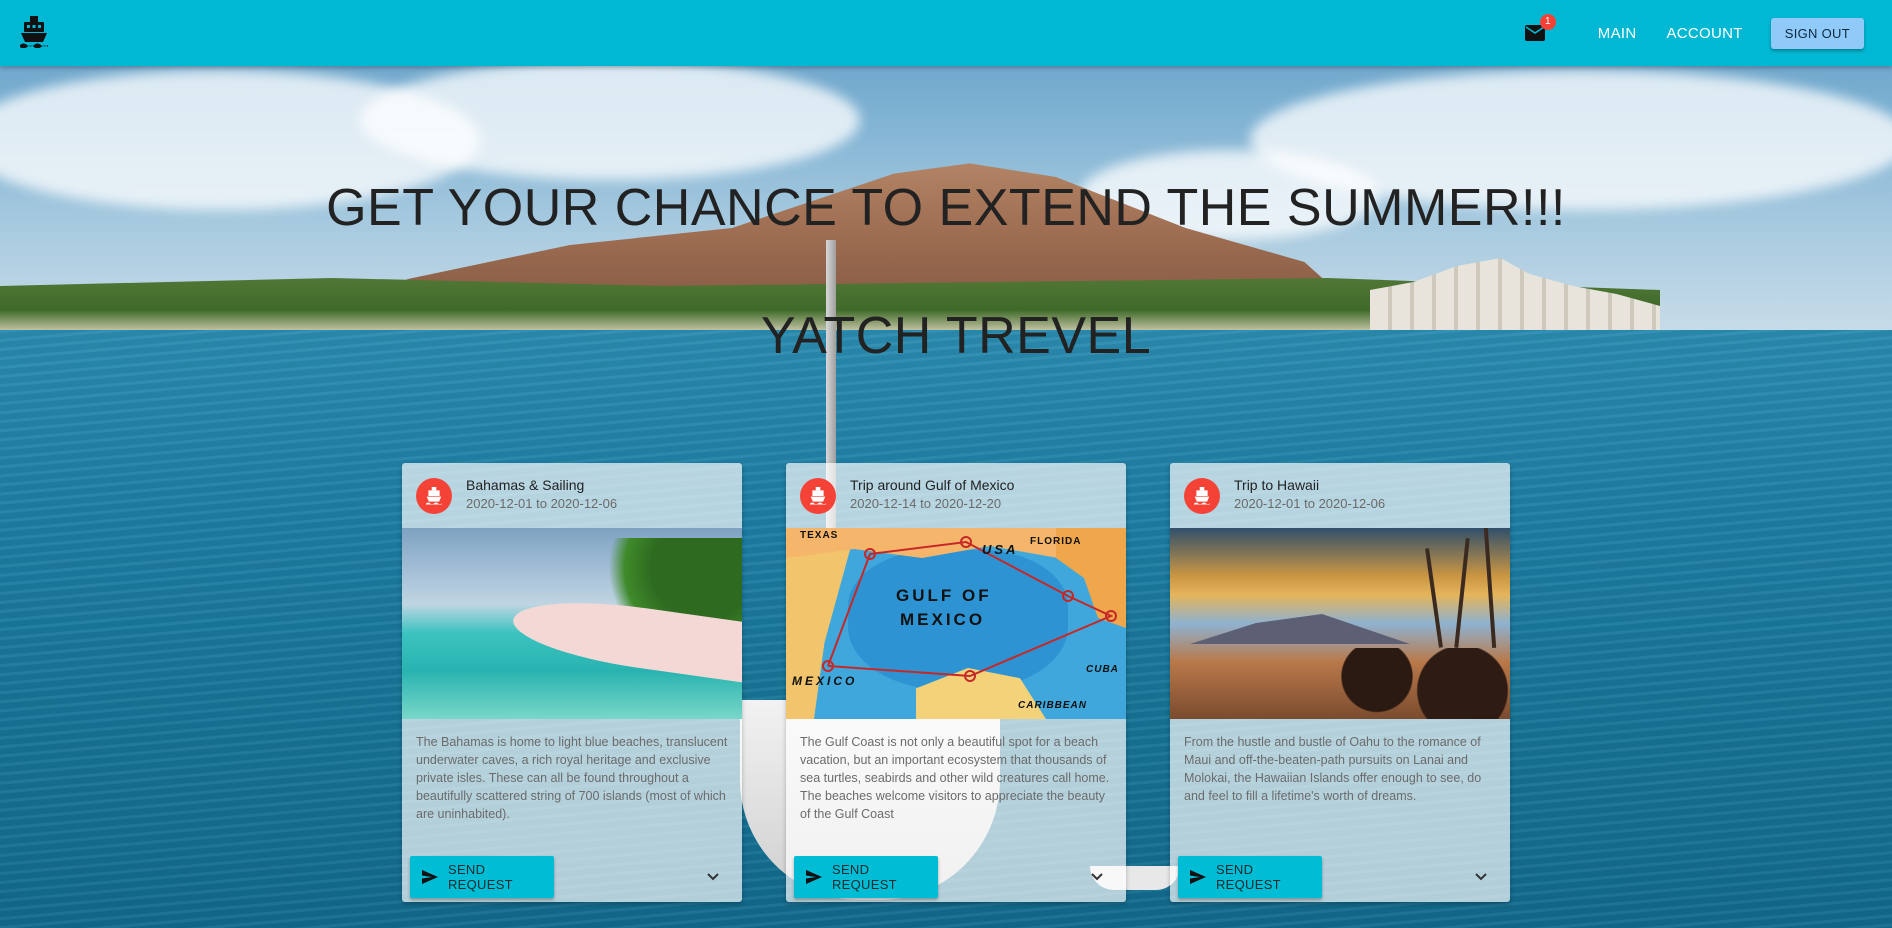 This screenshot has width=1892, height=928. Describe the element at coordinates (946, 208) in the screenshot. I see `hero-headline: GET YOUR CHANCE TO EXTEND THE SUMMER!!!` at that location.